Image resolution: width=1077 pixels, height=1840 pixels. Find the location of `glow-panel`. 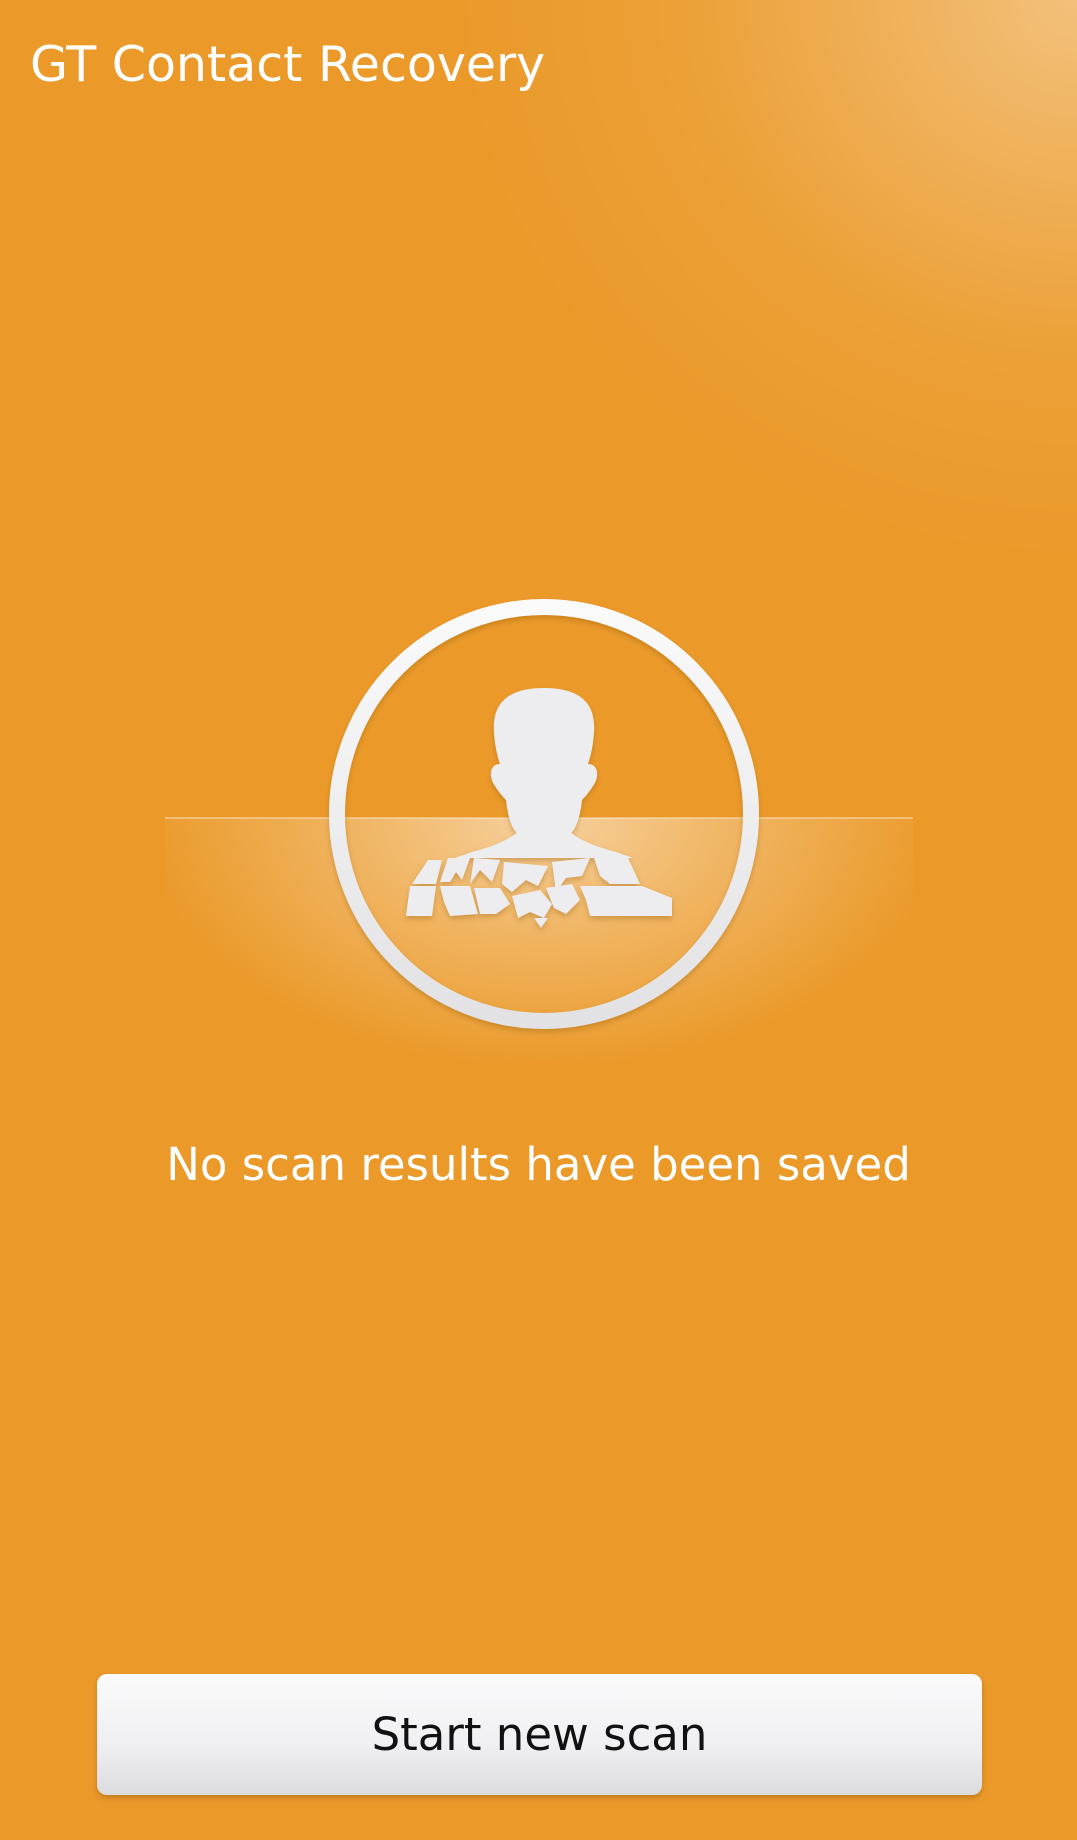

glow-panel is located at coordinates (539, 968).